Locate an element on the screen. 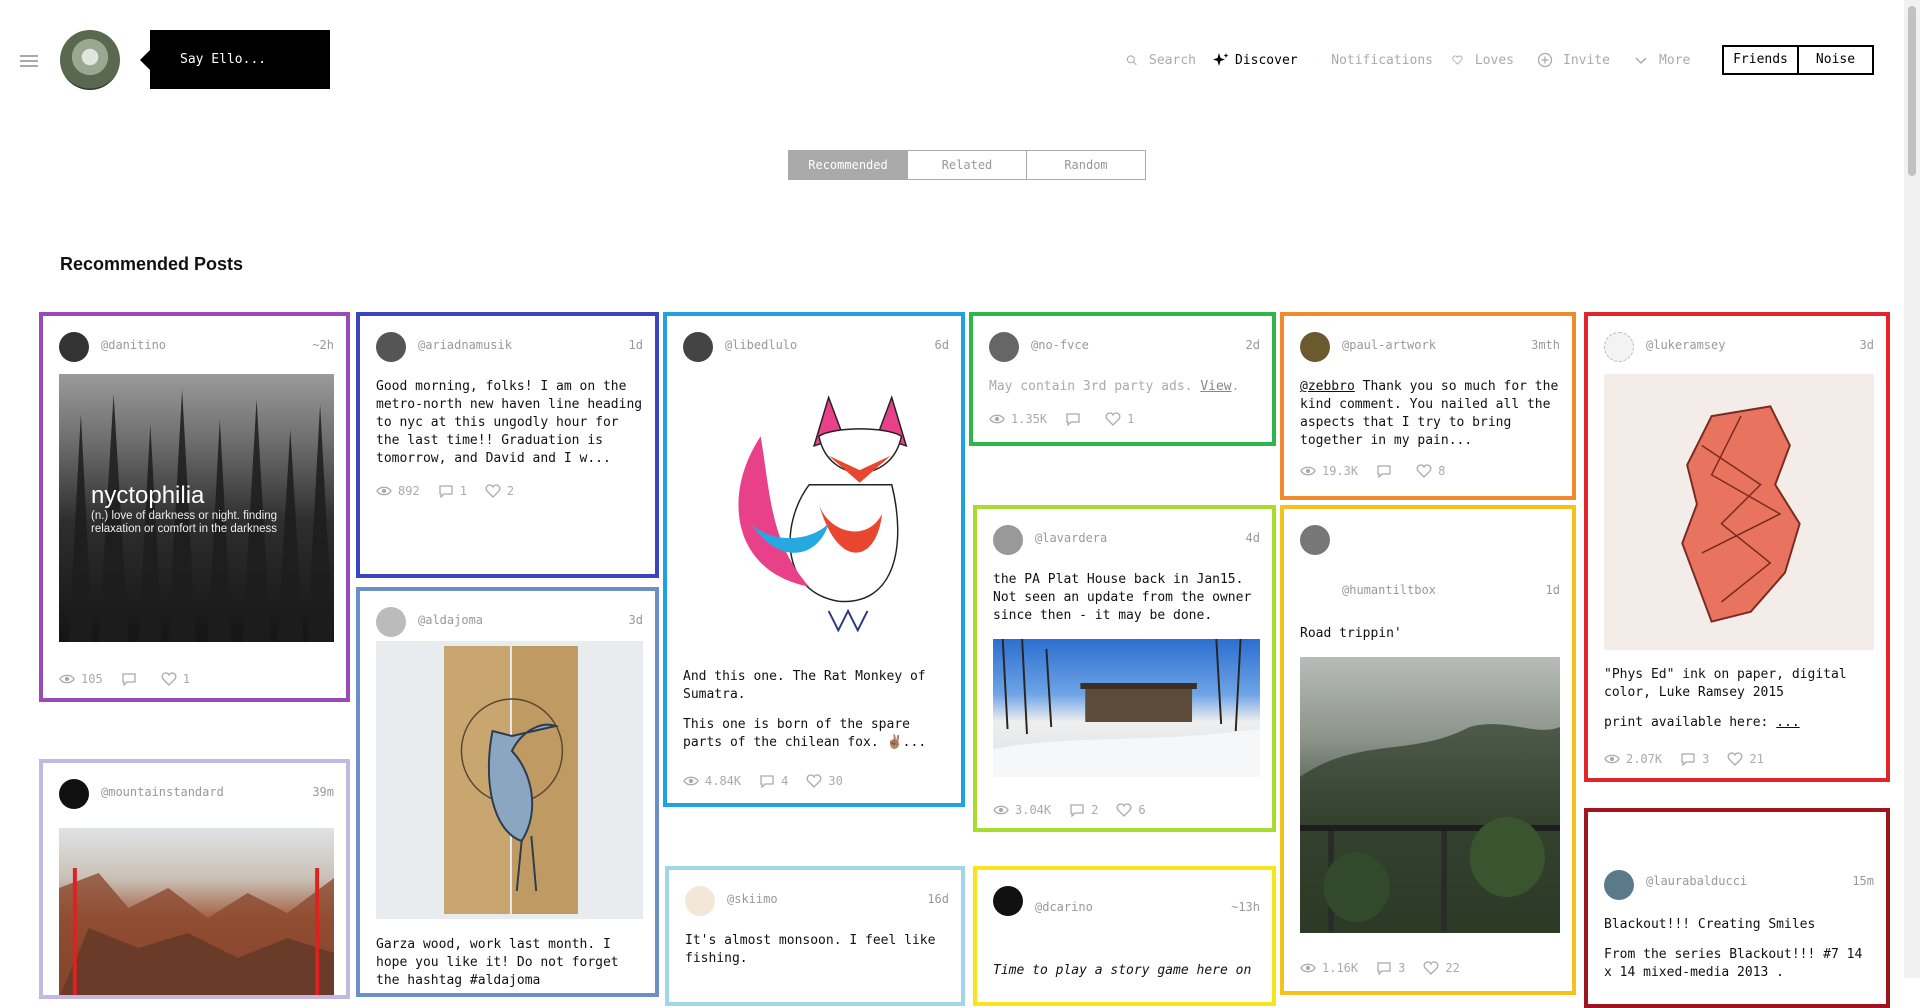 Image resolution: width=1920 pixels, height=1008 pixels. post-username: @no-fvce is located at coordinates (1060, 345).